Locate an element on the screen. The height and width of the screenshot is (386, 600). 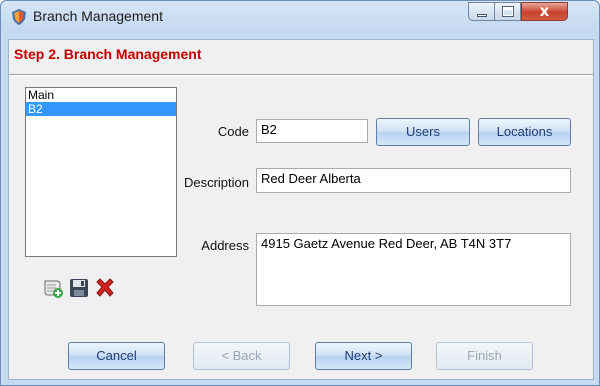
branch-list: Main B2 is located at coordinates (101, 172).